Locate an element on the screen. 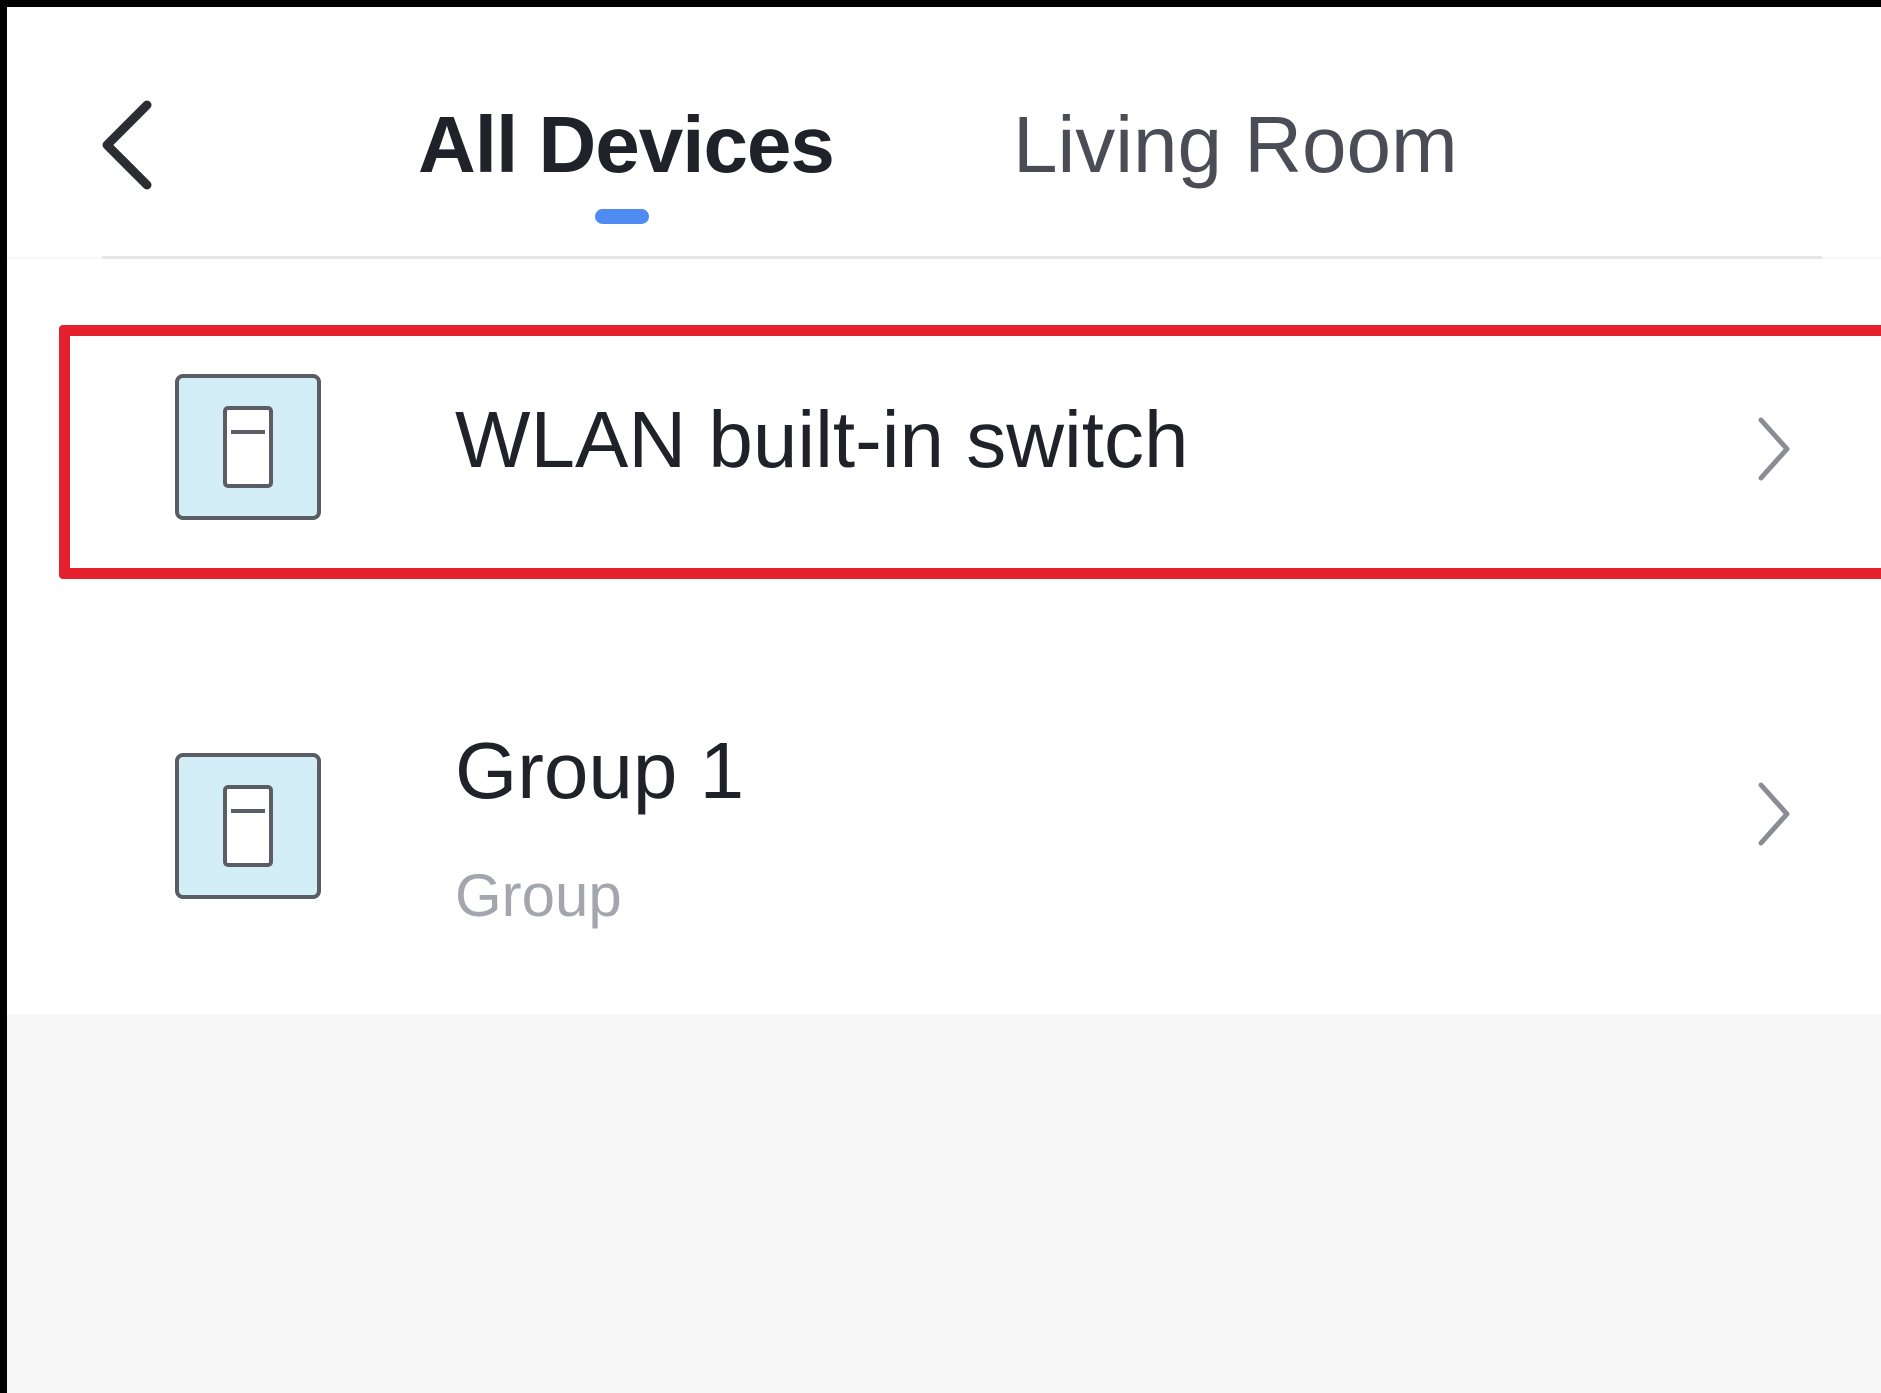 The width and height of the screenshot is (1881, 1393). back-button is located at coordinates (130, 145).